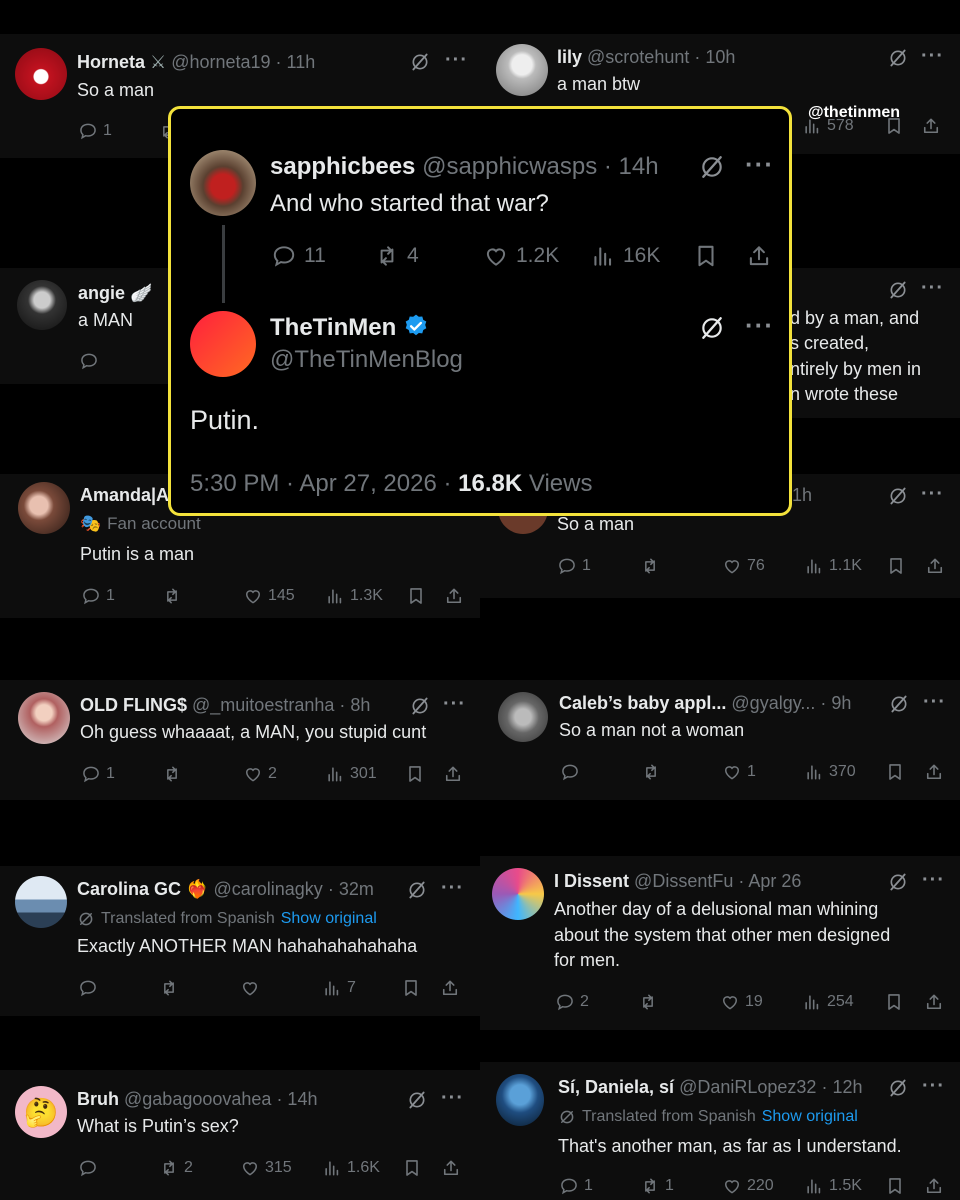 The height and width of the screenshot is (1200, 960). What do you see at coordinates (396, 256) in the screenshot?
I see `retweet-button: 4` at bounding box center [396, 256].